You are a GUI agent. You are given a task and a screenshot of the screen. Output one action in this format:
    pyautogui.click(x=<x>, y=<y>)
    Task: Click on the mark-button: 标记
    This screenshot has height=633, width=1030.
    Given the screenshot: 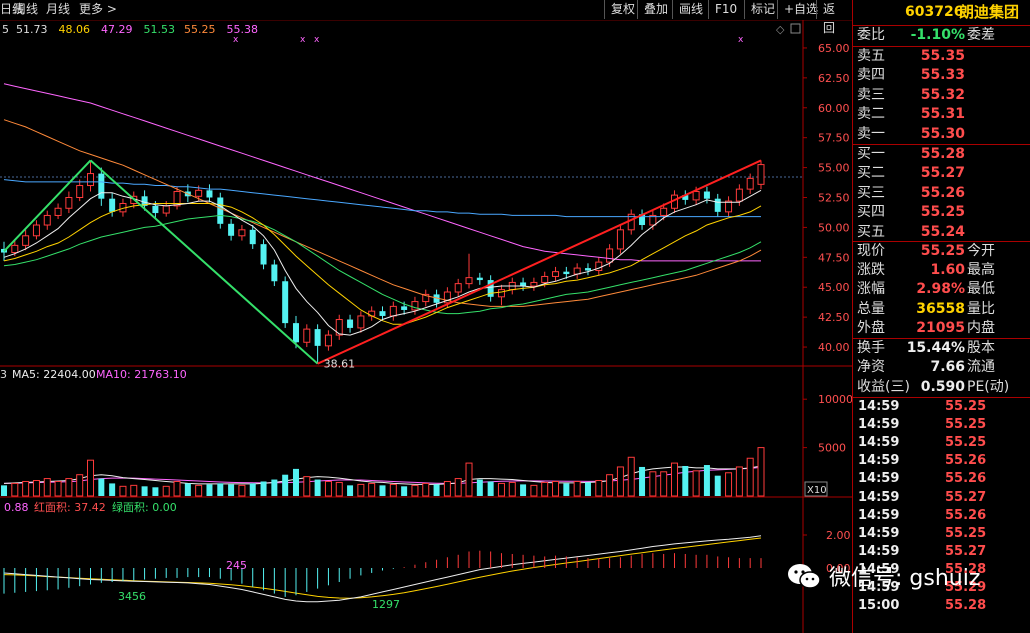 What is the action you would take?
    pyautogui.click(x=762, y=9)
    